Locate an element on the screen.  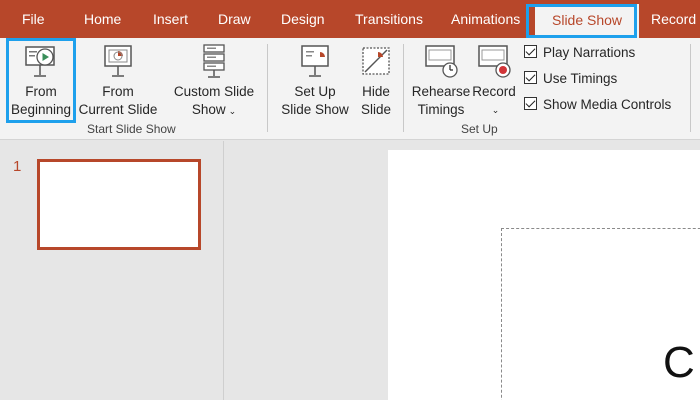
use-timings-checkbox: Use Timings is located at coordinates (570, 81).